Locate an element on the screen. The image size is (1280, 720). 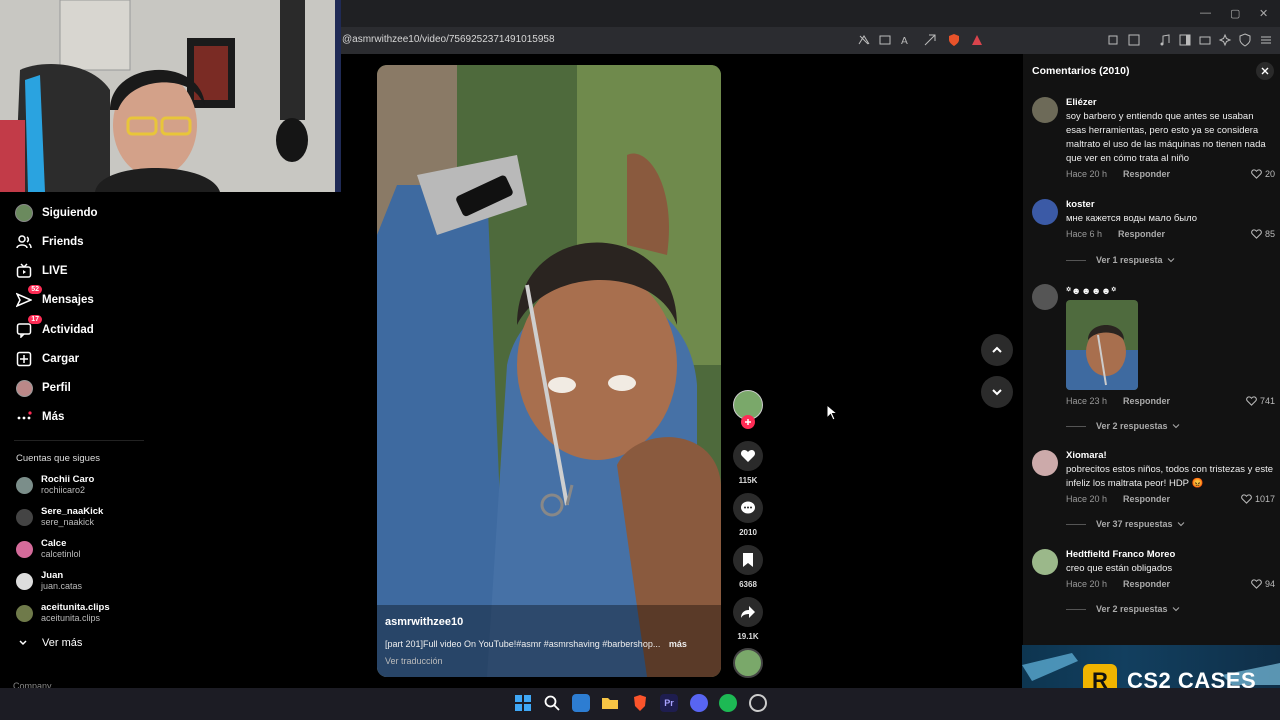
media-control-icon is located at coordinates (1165, 40).